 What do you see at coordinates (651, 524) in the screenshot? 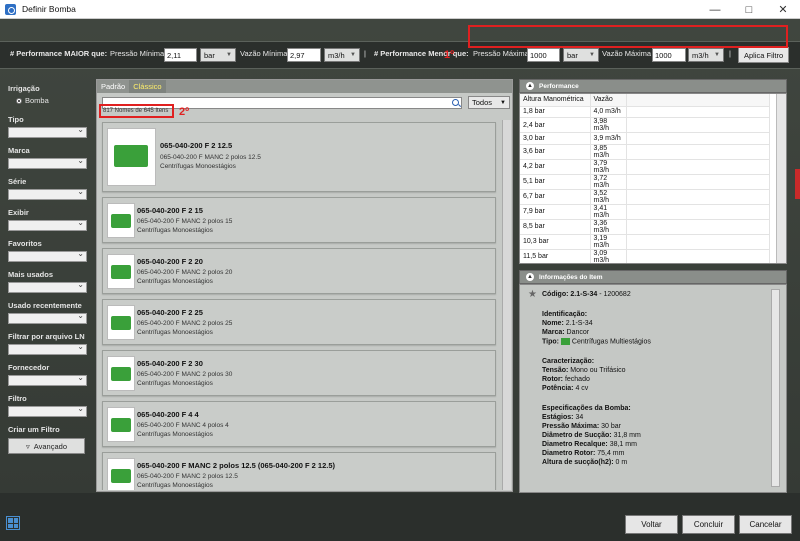
I see `back-button: Voltar` at bounding box center [651, 524].